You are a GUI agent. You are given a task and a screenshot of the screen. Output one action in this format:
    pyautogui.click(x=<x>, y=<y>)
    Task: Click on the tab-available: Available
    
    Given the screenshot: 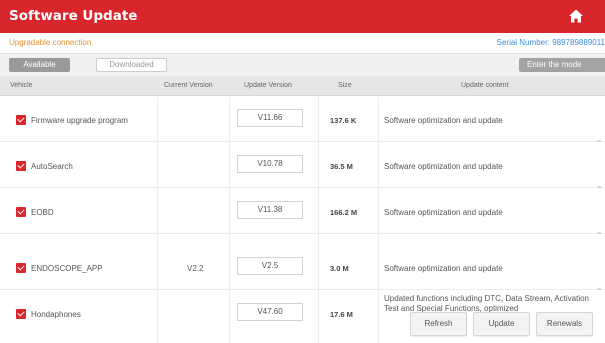 What is the action you would take?
    pyautogui.click(x=39, y=65)
    